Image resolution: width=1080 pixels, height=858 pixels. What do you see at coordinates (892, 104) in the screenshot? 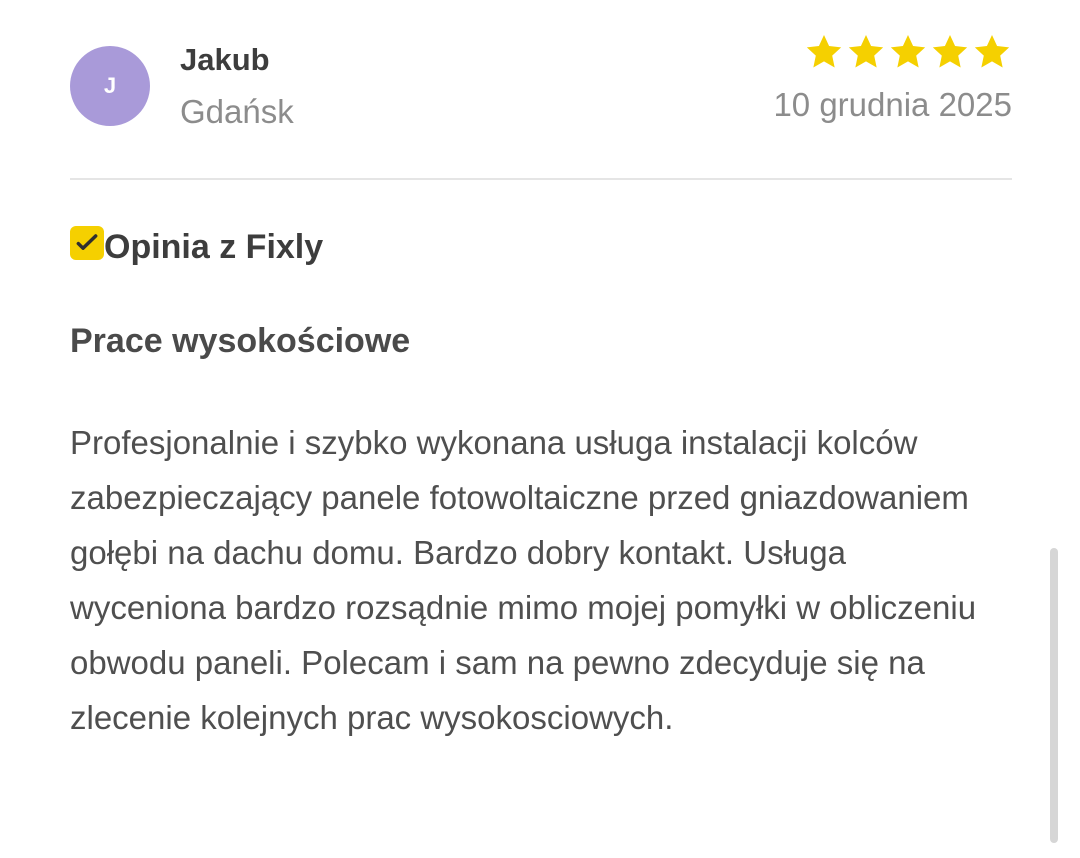
I see `review-date: 10 grudnia 2025` at bounding box center [892, 104].